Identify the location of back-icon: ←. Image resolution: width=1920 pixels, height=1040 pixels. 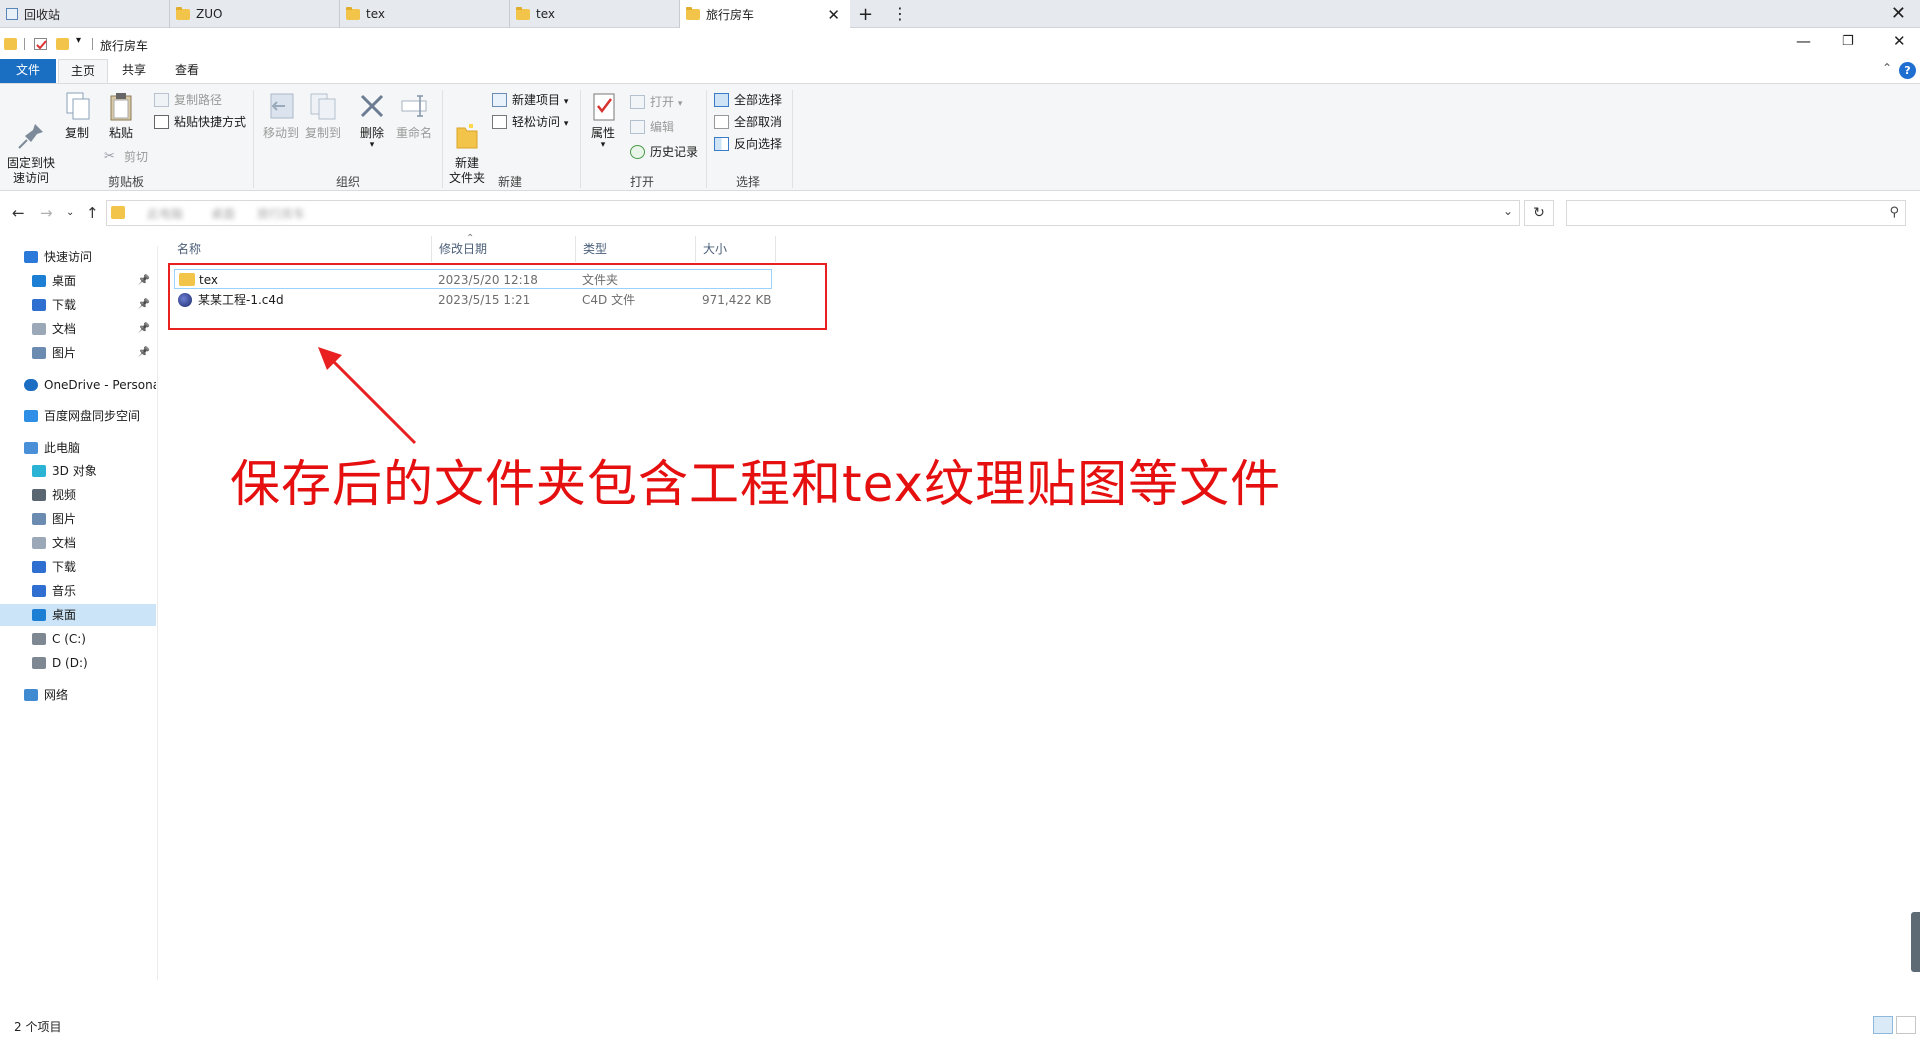
(18, 213).